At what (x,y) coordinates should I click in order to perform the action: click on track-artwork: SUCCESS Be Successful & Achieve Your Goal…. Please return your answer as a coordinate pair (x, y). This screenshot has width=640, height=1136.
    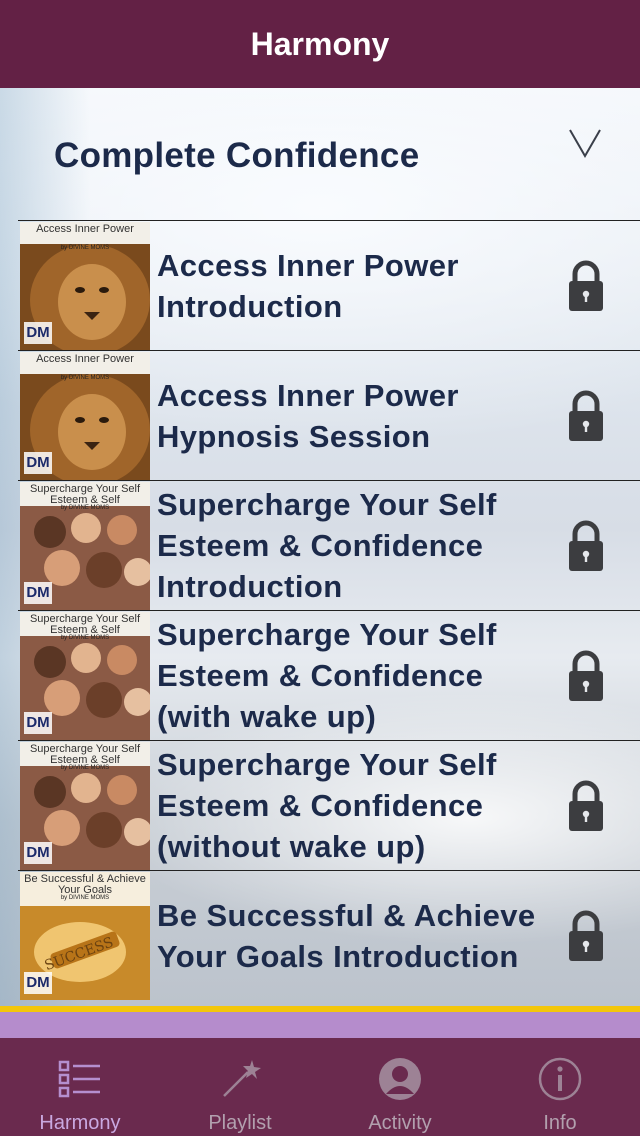
    Looking at the image, I should click on (85, 936).